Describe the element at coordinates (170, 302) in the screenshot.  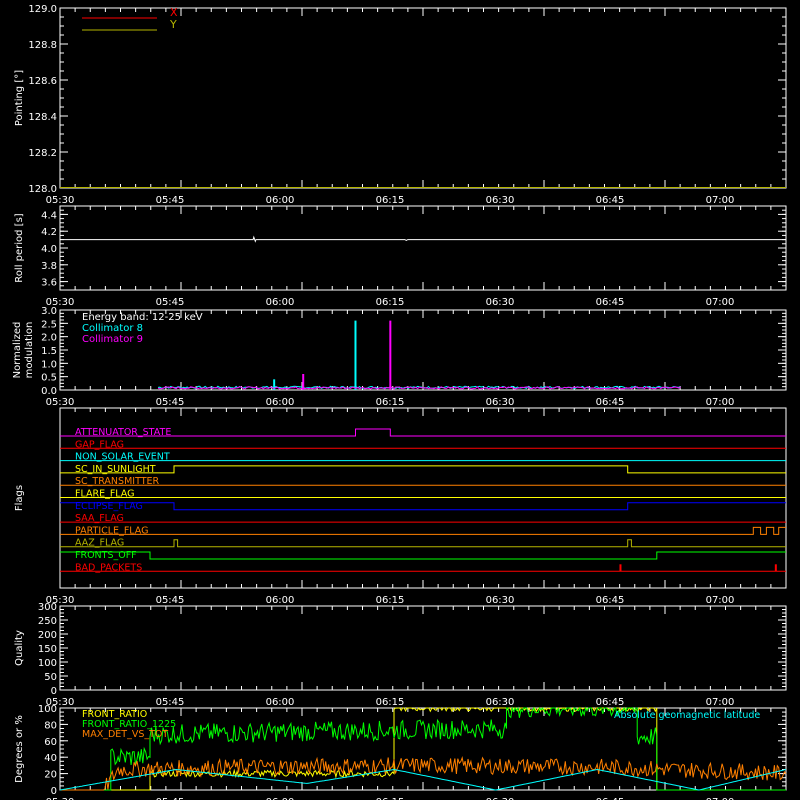
I see `panel-1-xtick-label: 05:45` at that location.